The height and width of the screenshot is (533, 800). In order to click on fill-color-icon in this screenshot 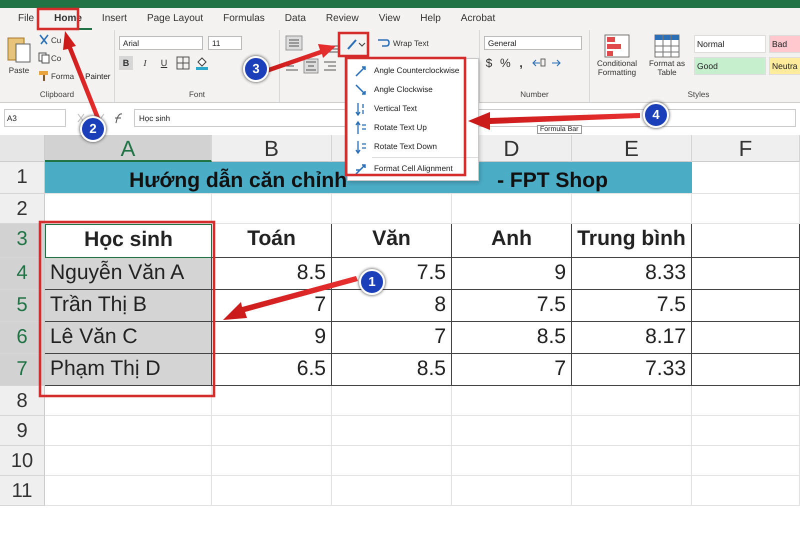, I will do `click(202, 63)`.